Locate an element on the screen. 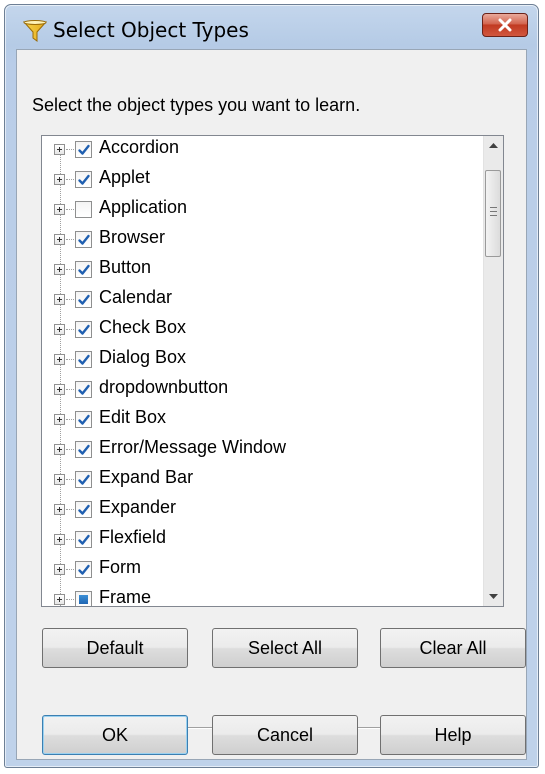 This screenshot has width=545, height=774. tree-item: Check Box is located at coordinates (263, 331).